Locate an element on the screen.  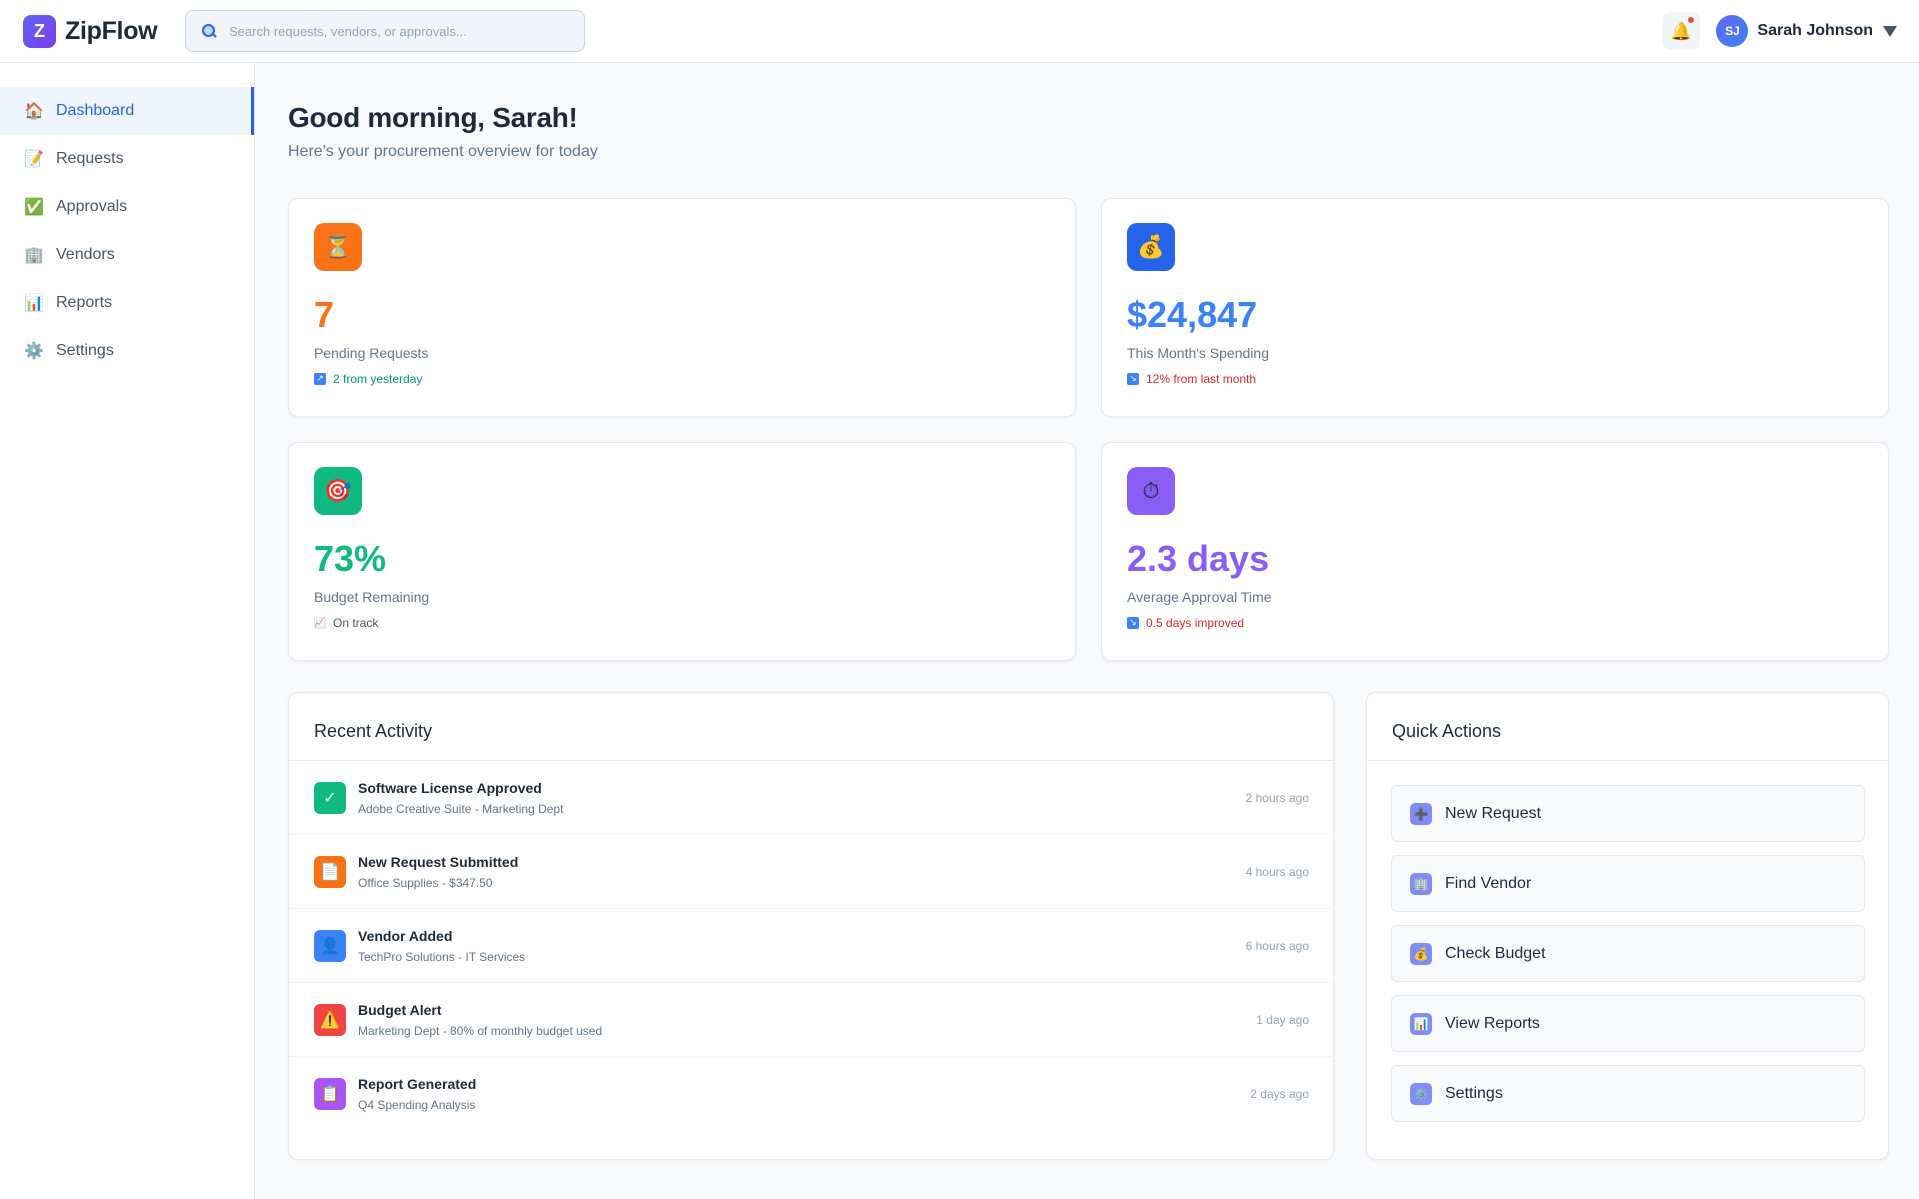
target-icon: 🎯 is located at coordinates (338, 491).